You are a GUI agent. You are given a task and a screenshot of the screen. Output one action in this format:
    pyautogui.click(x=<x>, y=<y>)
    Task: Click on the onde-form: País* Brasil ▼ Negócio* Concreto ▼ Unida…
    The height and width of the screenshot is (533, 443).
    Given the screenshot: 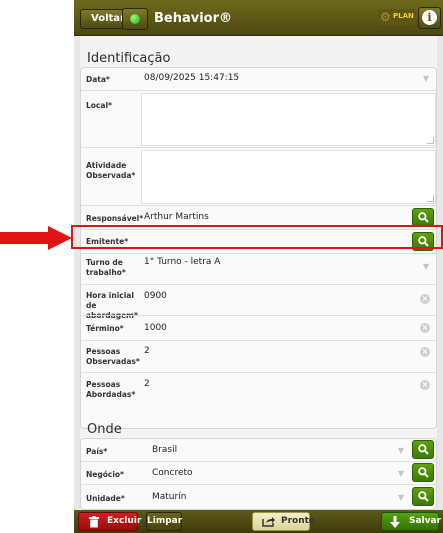 What is the action you would take?
    pyautogui.click(x=258, y=474)
    